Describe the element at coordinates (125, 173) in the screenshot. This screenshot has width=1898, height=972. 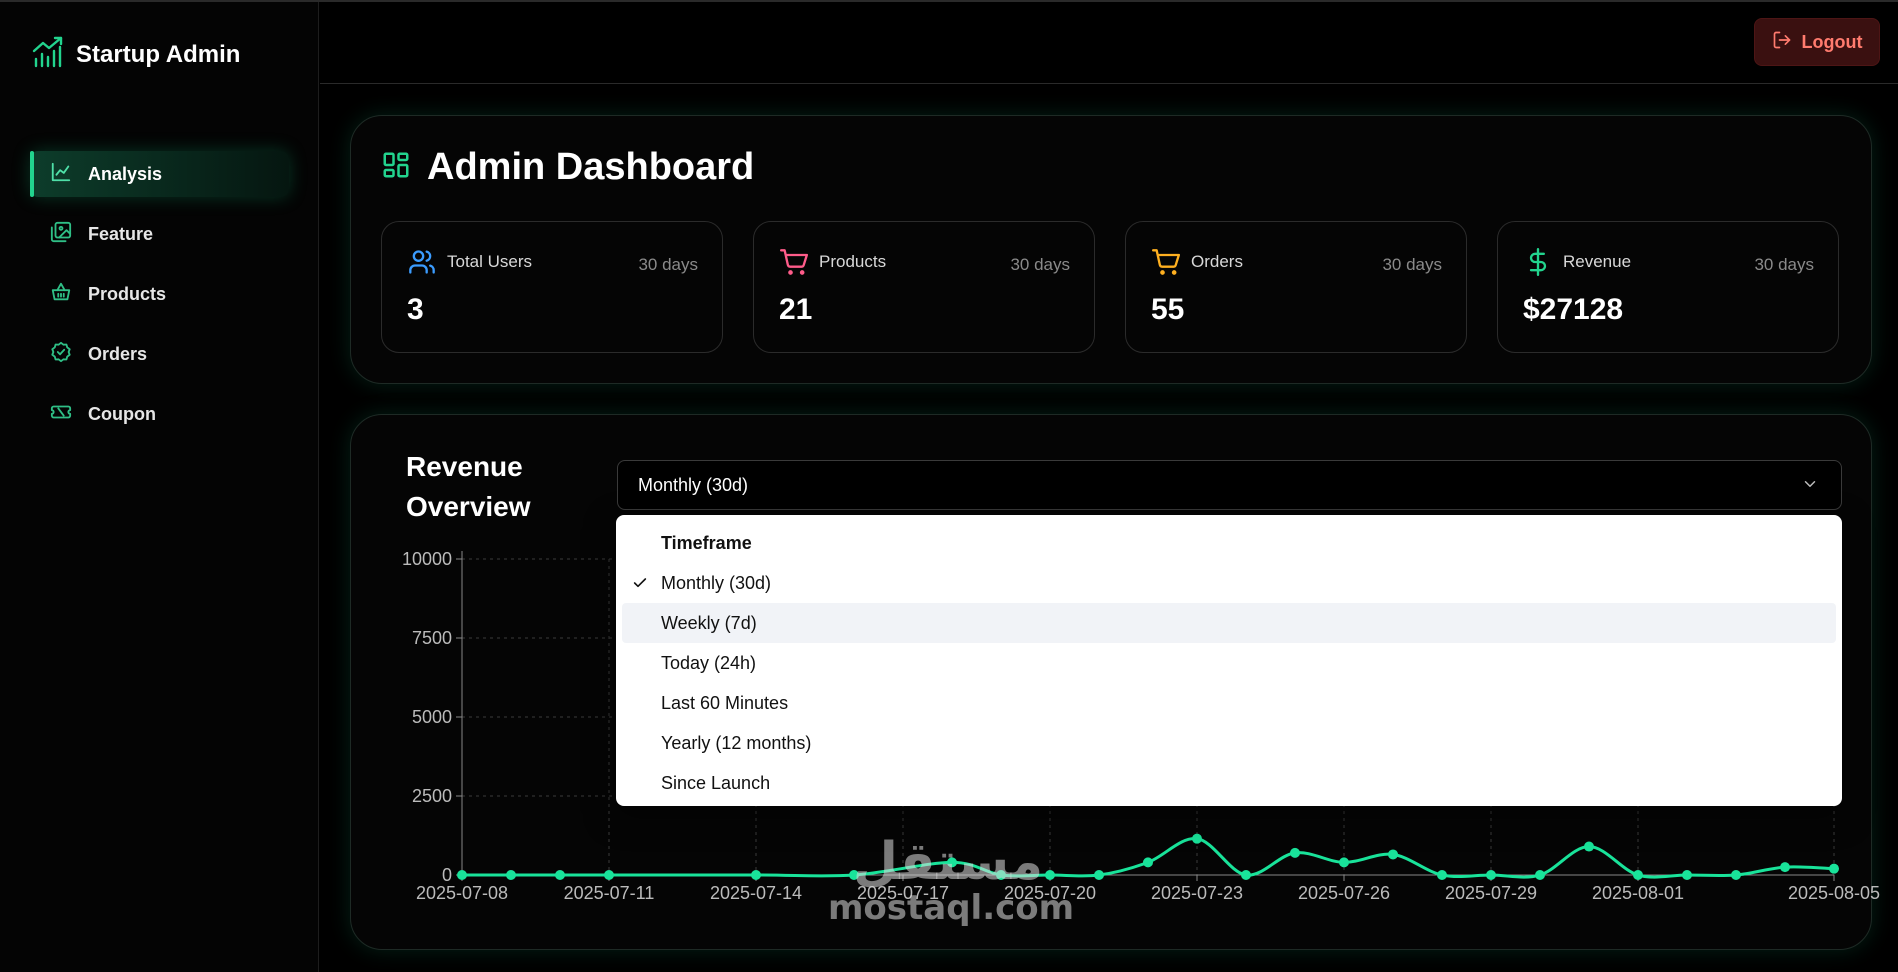
I see `sidebar-item-label: Analysis` at that location.